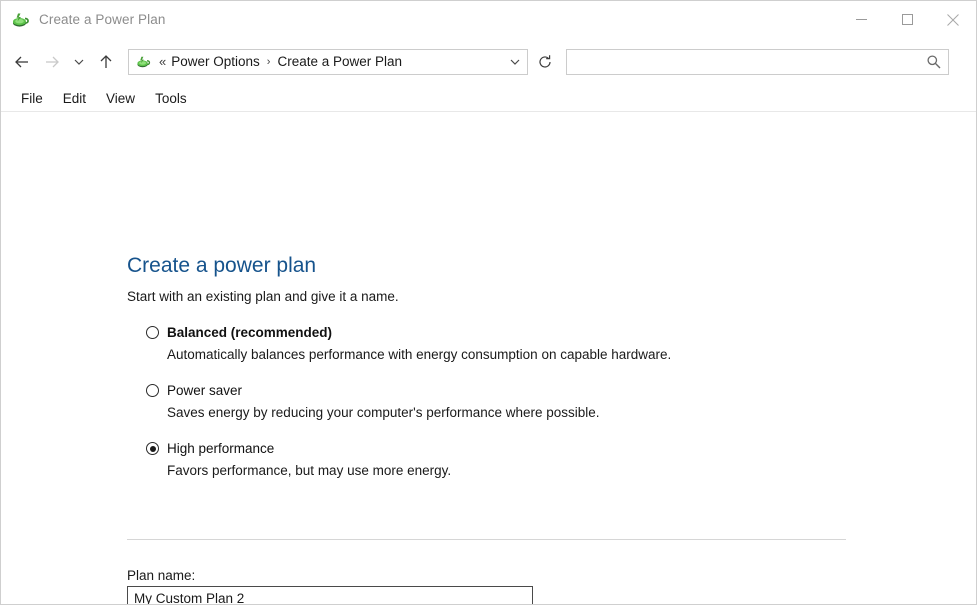 The width and height of the screenshot is (977, 605). Describe the element at coordinates (250, 332) in the screenshot. I see `plan-option-label: Balanced (recommended)` at that location.